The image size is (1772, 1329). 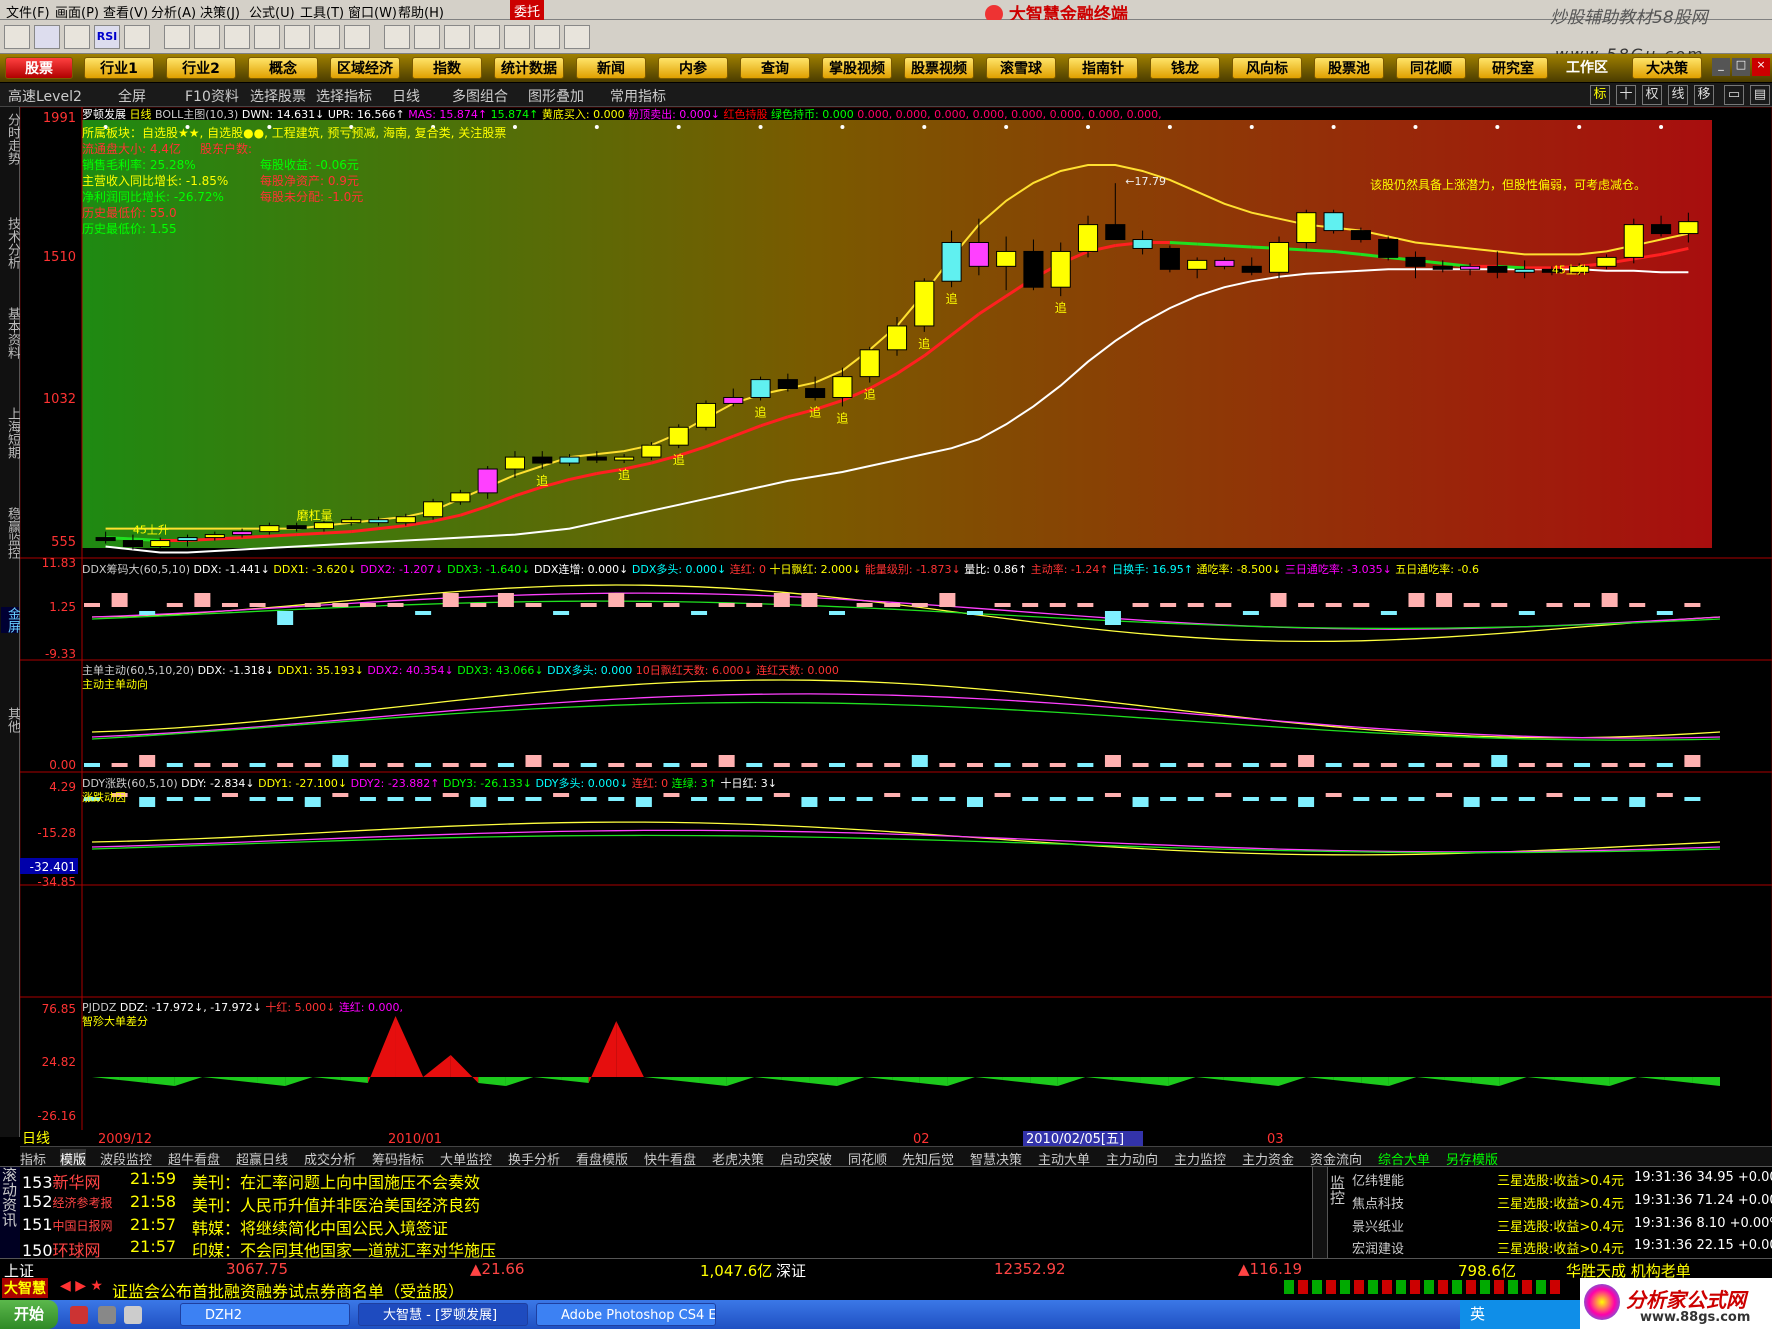 What do you see at coordinates (775, 68) in the screenshot?
I see `nav-query: 查询` at bounding box center [775, 68].